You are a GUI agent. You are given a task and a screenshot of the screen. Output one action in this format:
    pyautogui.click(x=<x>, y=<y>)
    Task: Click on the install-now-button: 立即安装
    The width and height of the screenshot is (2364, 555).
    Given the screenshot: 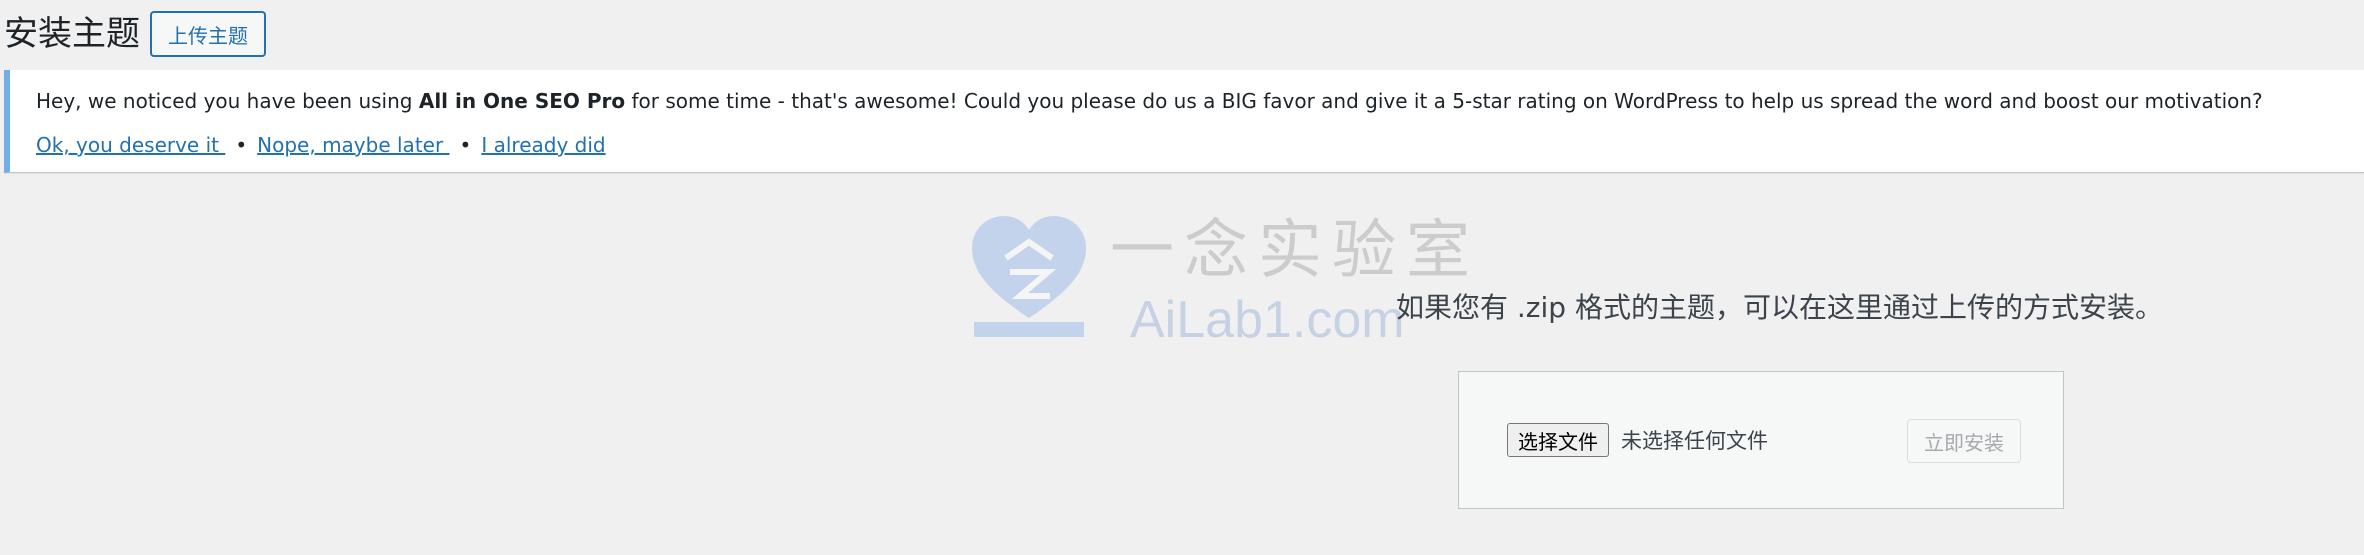 What is the action you would take?
    pyautogui.click(x=1964, y=441)
    